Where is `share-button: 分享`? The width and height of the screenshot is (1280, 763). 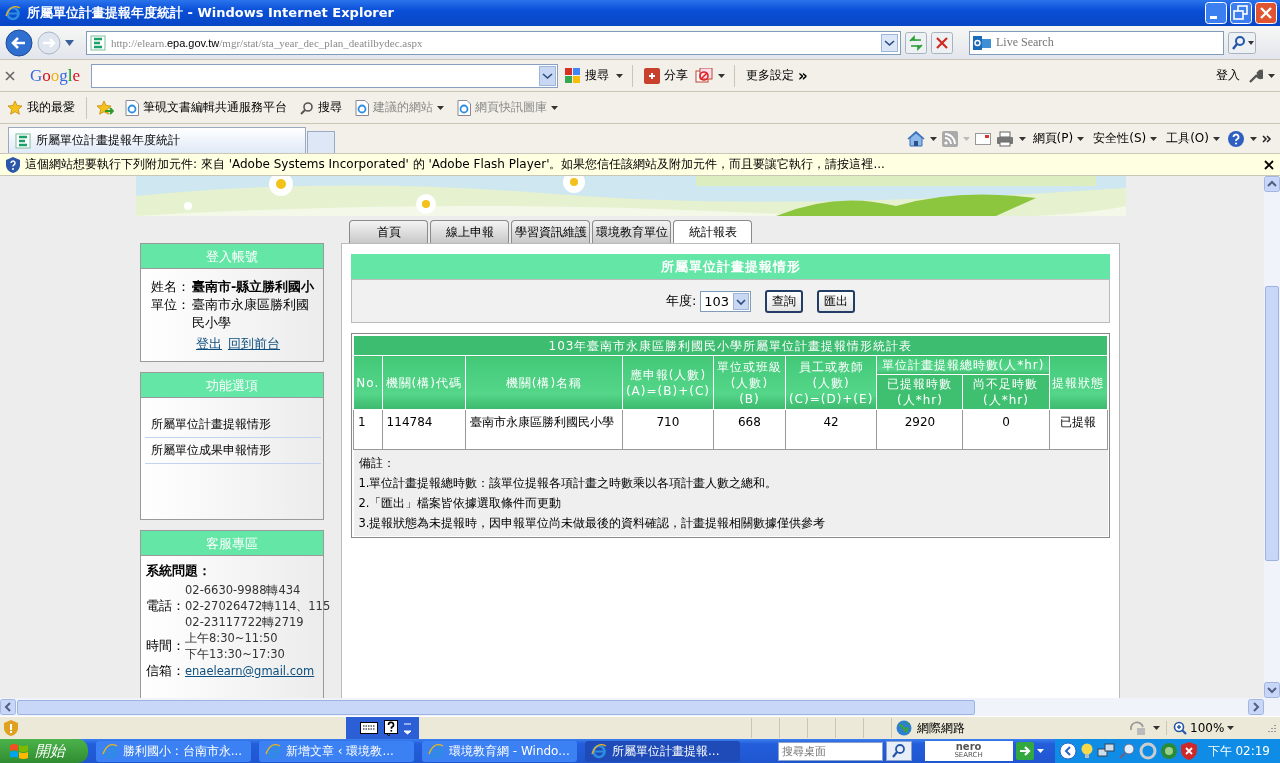 share-button: 分享 is located at coordinates (666, 75).